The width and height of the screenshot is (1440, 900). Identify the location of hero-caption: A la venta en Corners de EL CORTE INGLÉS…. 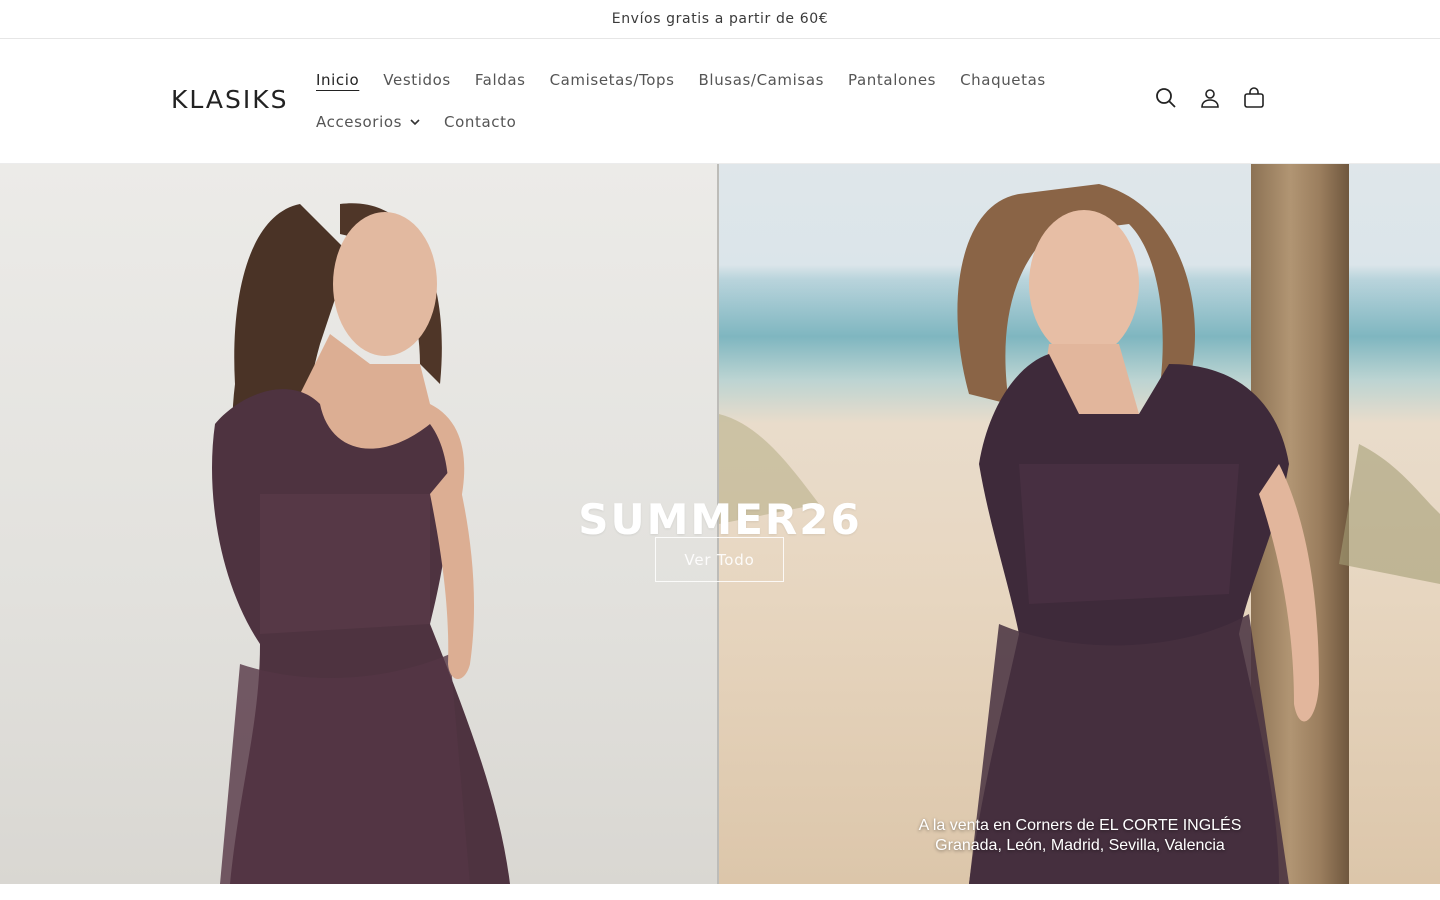
(1080, 836).